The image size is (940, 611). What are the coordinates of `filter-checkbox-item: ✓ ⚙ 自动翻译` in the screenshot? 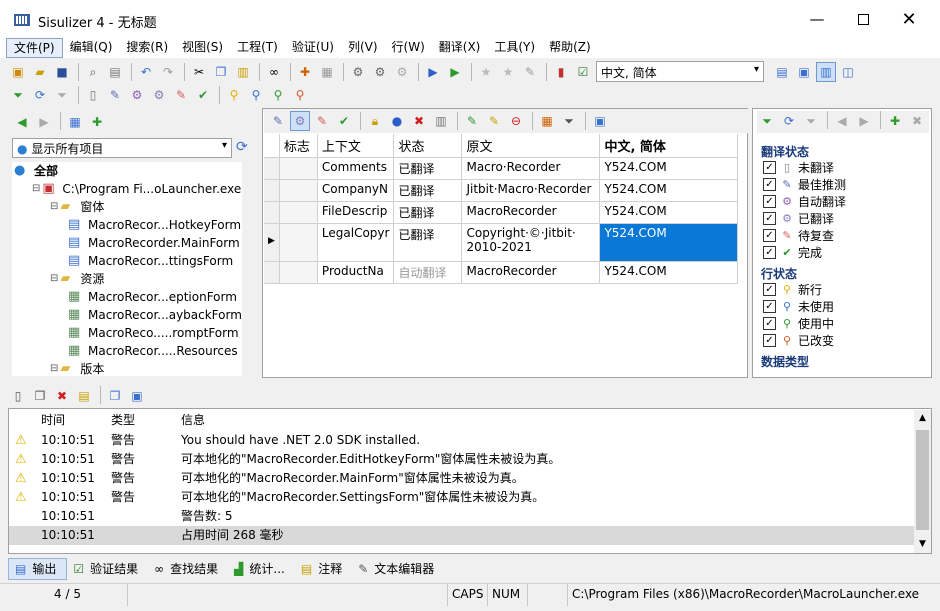 It's located at (804, 201).